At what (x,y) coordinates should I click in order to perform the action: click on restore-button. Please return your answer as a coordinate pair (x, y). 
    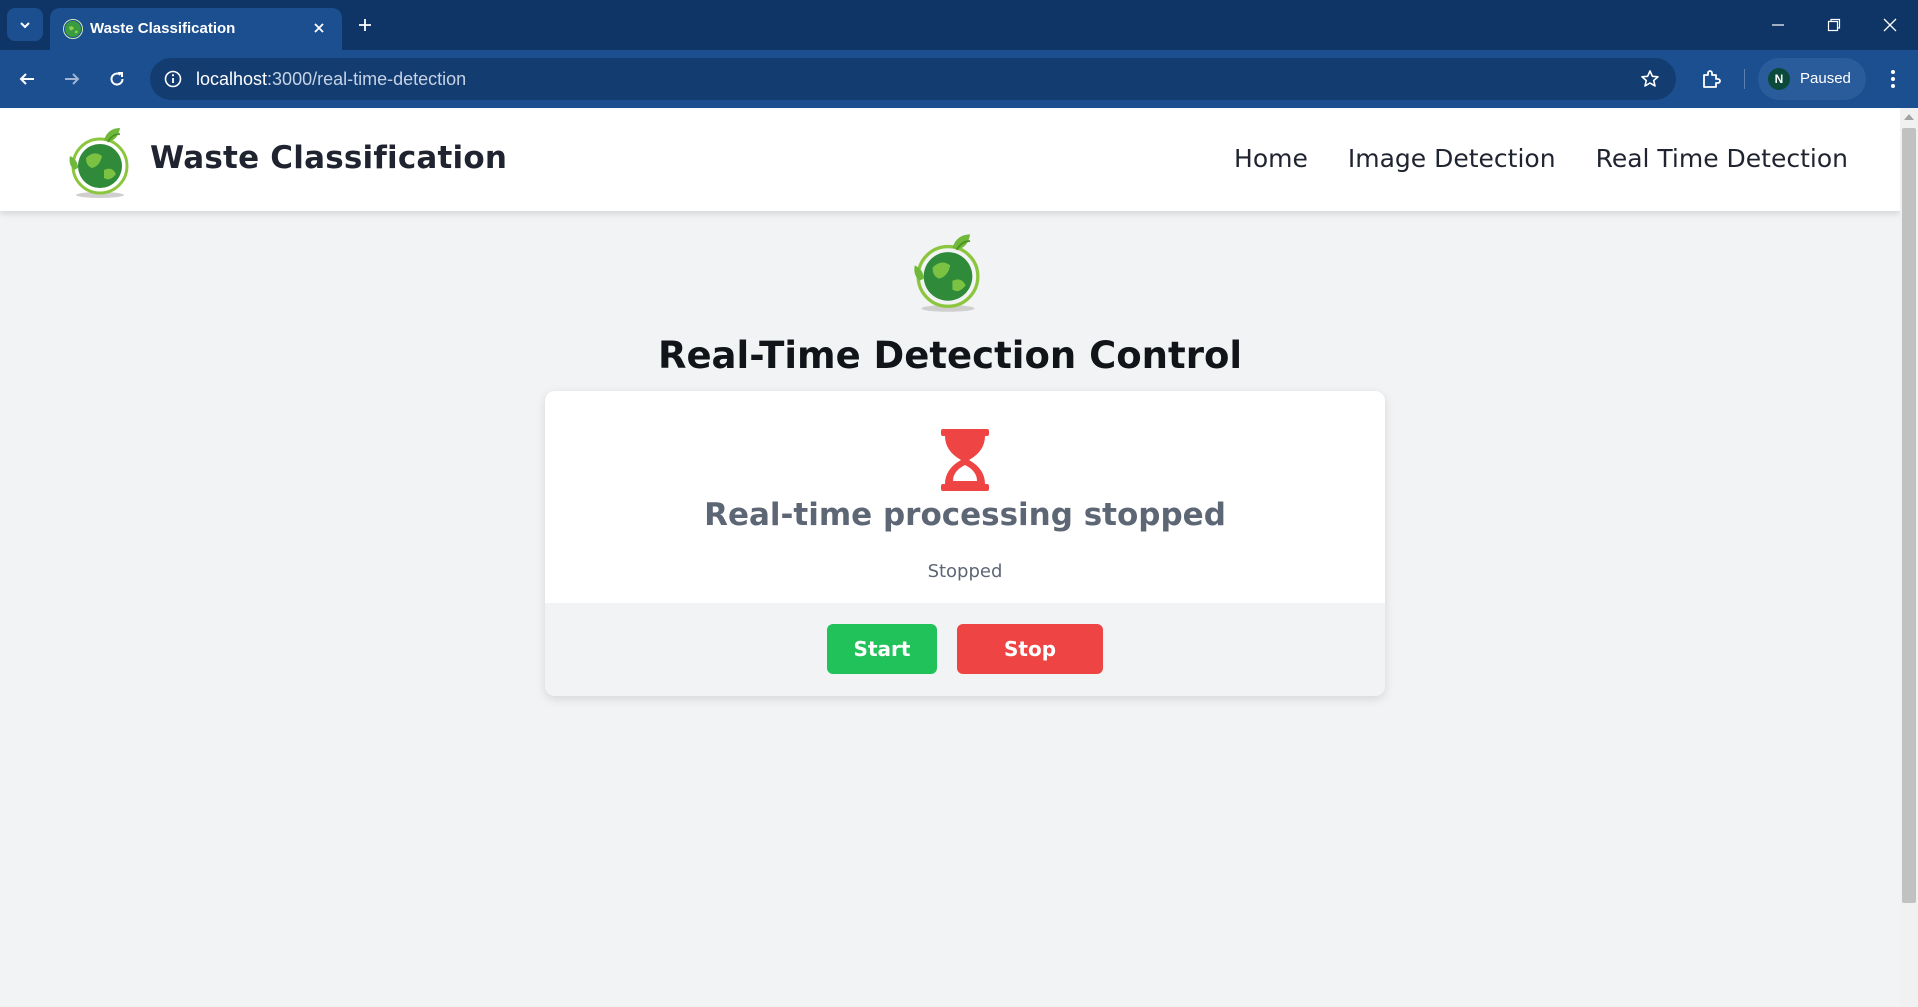
    Looking at the image, I should click on (1834, 25).